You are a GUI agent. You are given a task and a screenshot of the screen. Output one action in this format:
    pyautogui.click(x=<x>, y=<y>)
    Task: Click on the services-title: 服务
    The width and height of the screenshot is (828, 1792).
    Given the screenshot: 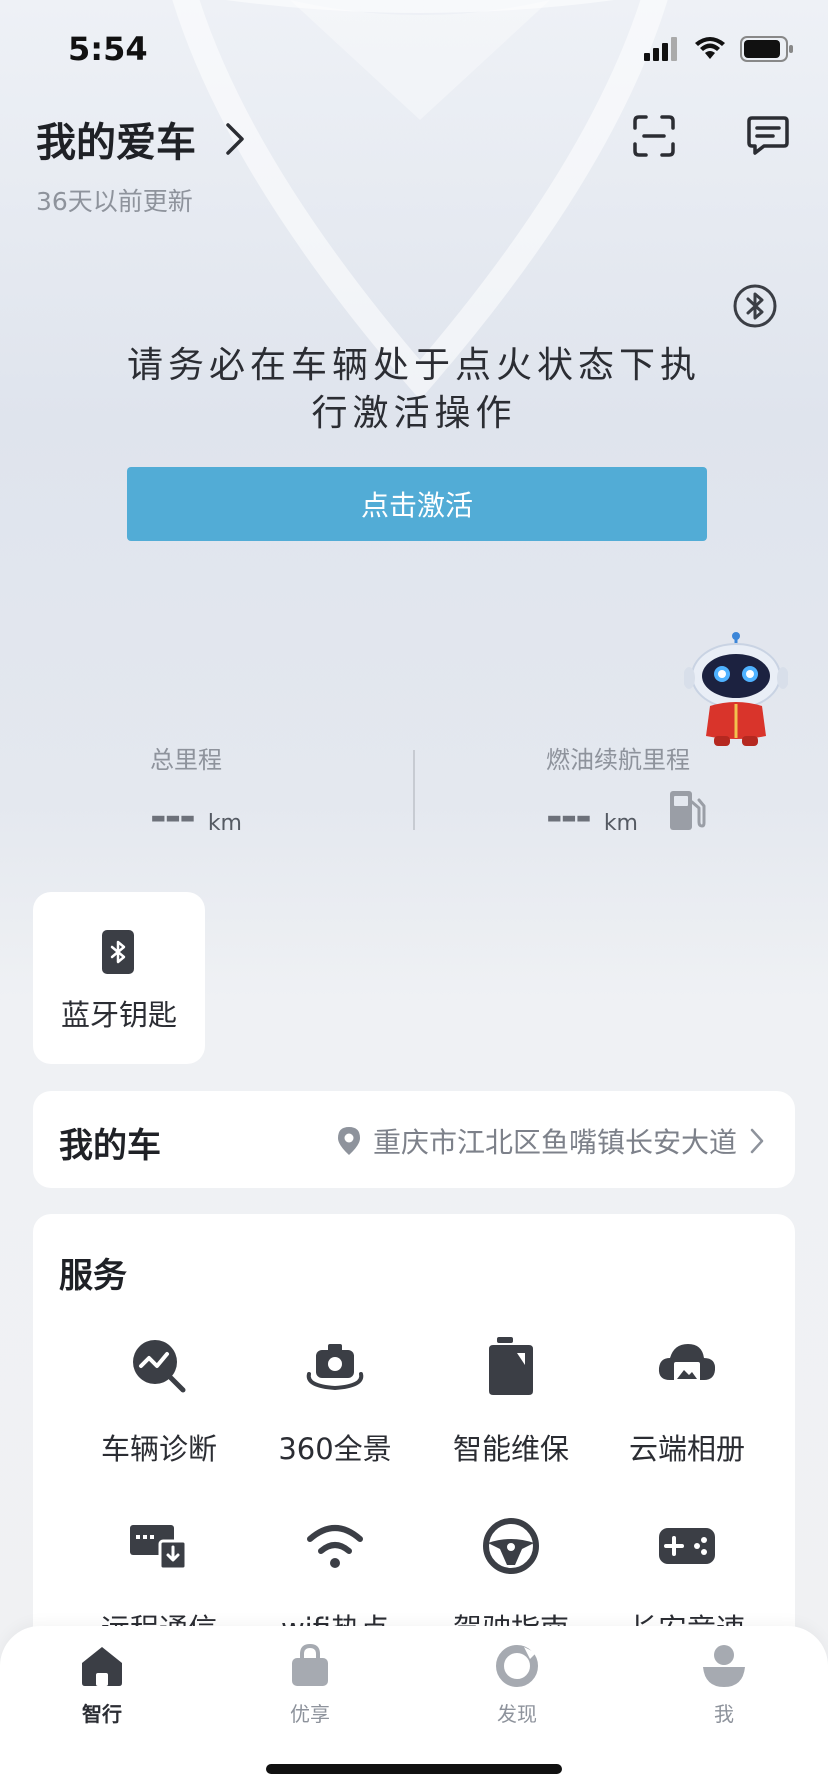 What is the action you would take?
    pyautogui.click(x=93, y=1276)
    